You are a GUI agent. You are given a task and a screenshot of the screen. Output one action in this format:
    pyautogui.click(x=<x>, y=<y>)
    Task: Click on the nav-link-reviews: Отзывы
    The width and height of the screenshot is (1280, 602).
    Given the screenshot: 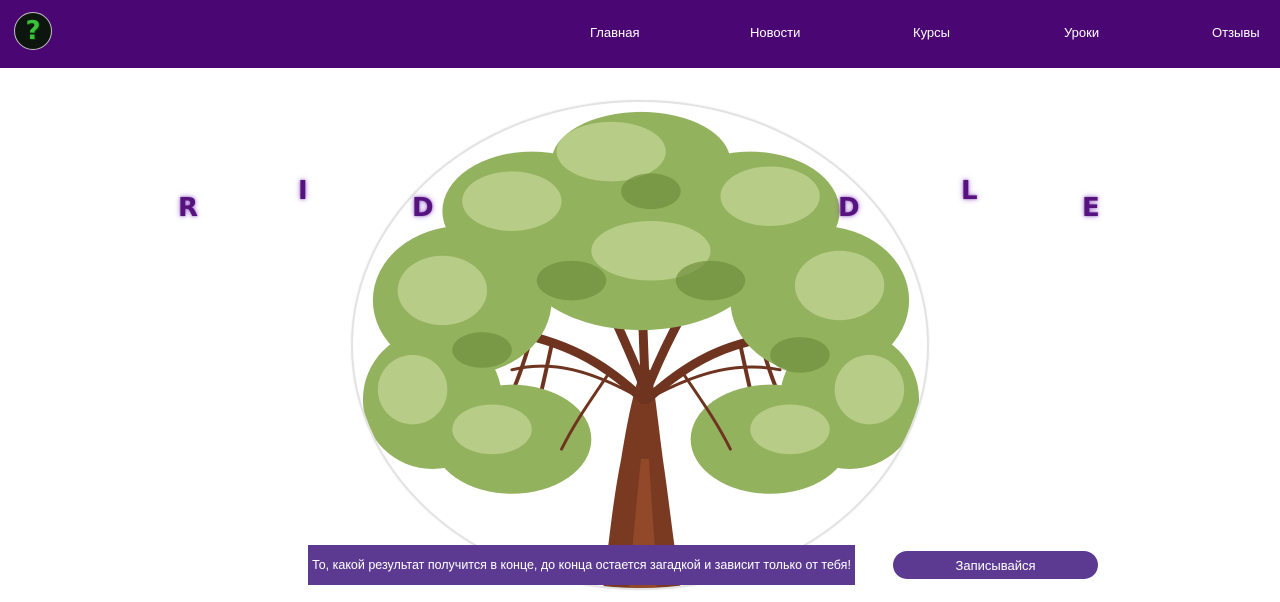 What is the action you would take?
    pyautogui.click(x=1236, y=32)
    